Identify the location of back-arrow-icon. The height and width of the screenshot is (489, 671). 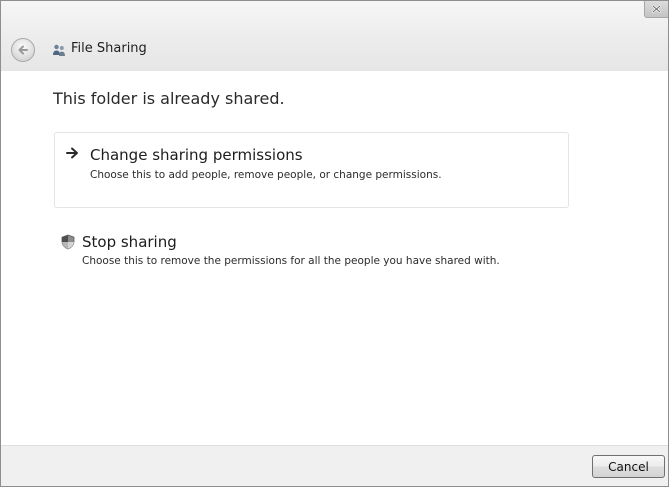
(23, 50).